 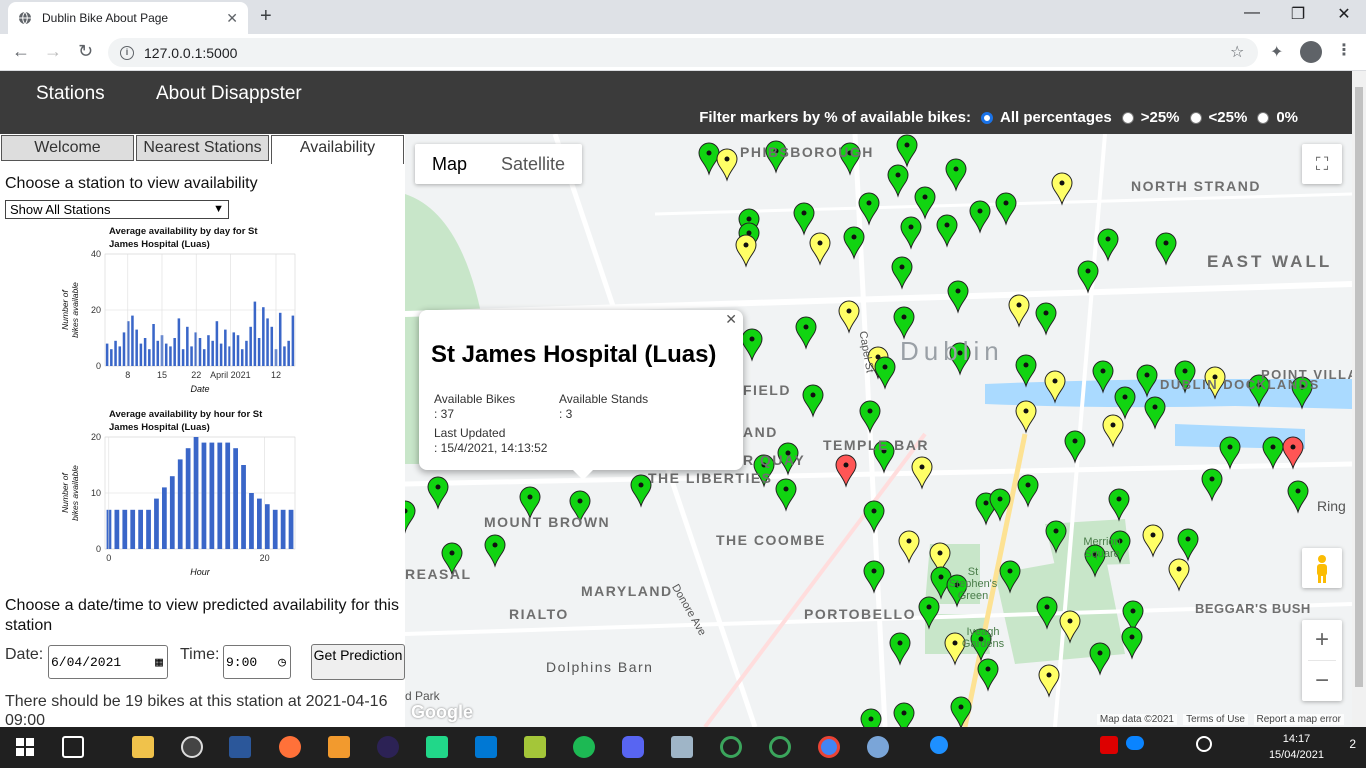 I want to click on extensions-icon: ✦, so click(x=1276, y=52).